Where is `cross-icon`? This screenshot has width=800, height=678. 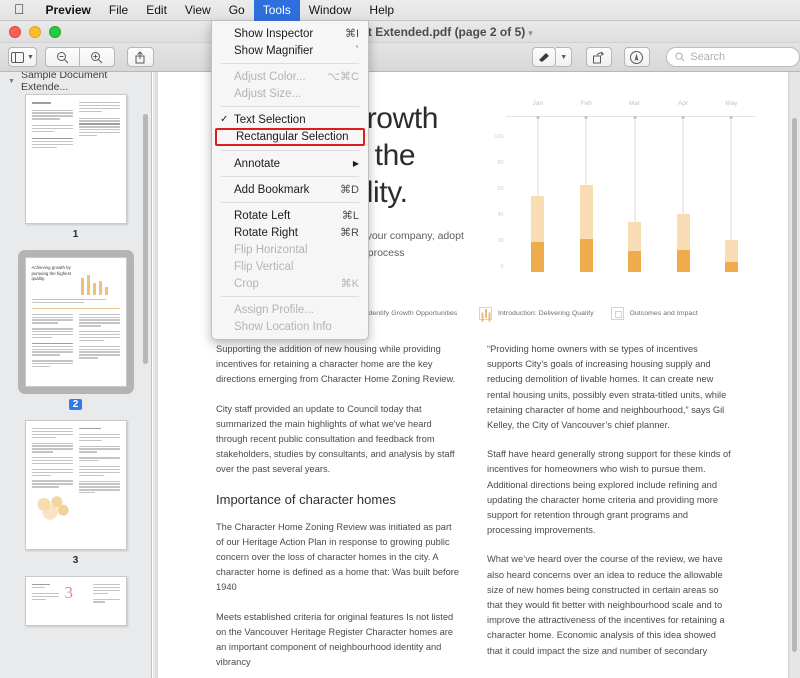 cross-icon is located at coordinates (485, 313).